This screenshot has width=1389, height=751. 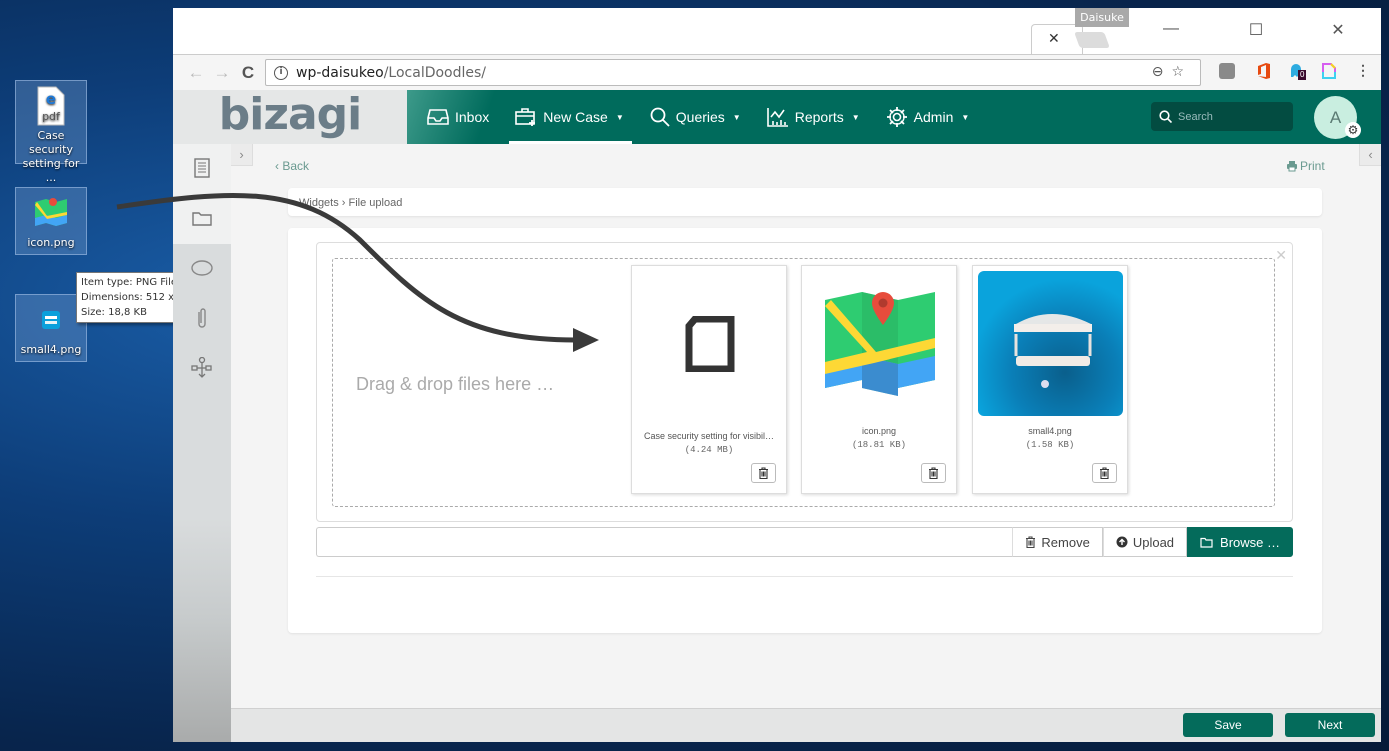 What do you see at coordinates (1171, 29) in the screenshot?
I see `minimize-button: —` at bounding box center [1171, 29].